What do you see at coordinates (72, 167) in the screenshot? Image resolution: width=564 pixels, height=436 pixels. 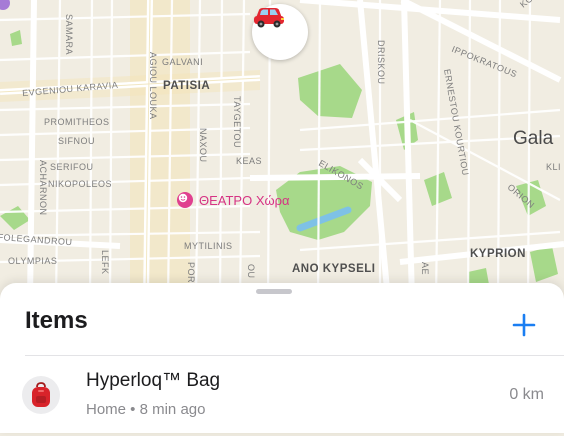 I see `map-label-serifou: SERIFOU` at bounding box center [72, 167].